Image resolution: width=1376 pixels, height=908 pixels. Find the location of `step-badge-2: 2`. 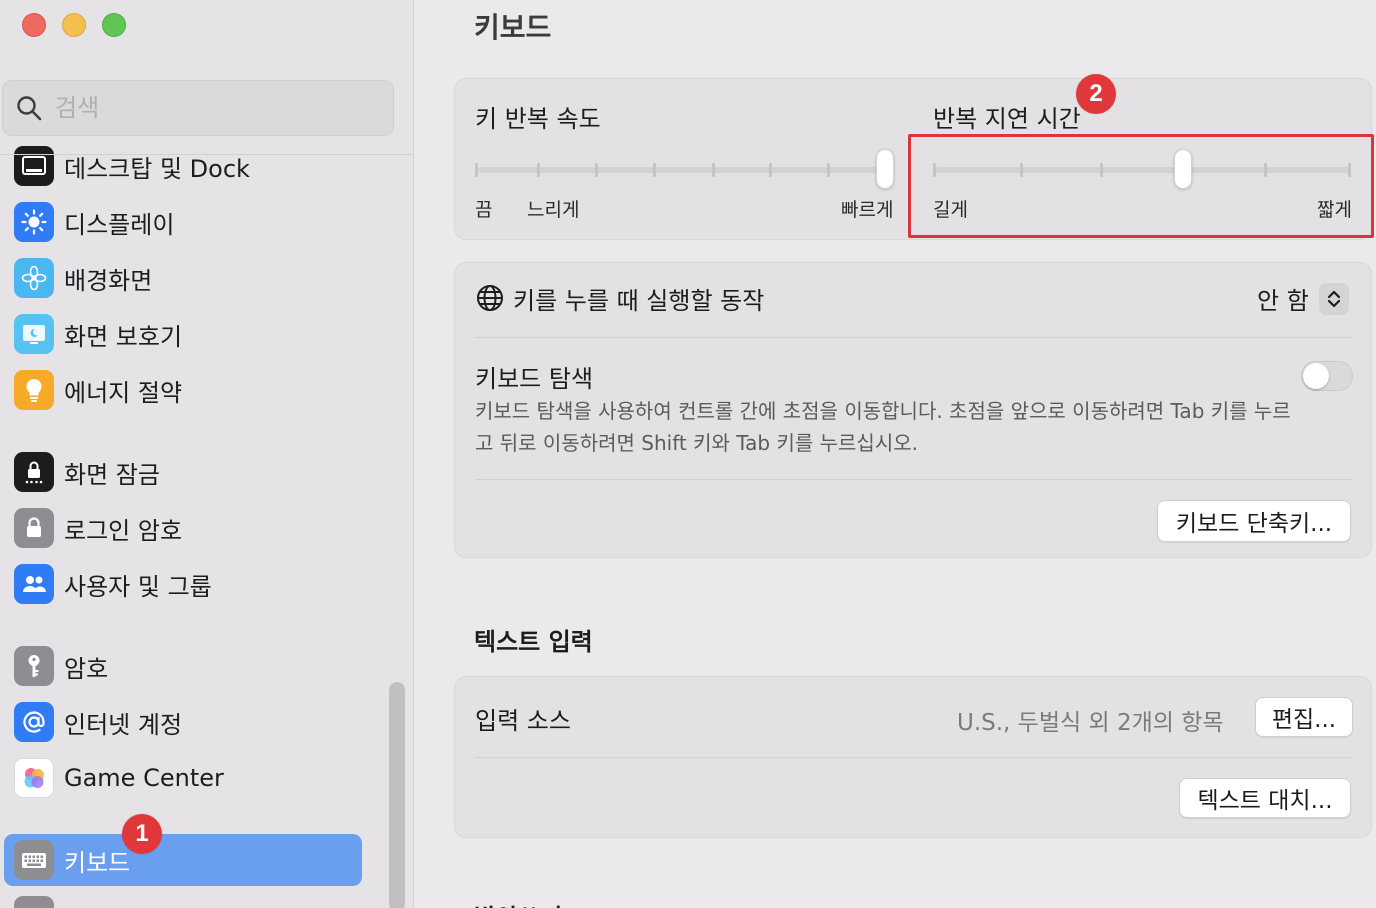

step-badge-2: 2 is located at coordinates (1096, 94).